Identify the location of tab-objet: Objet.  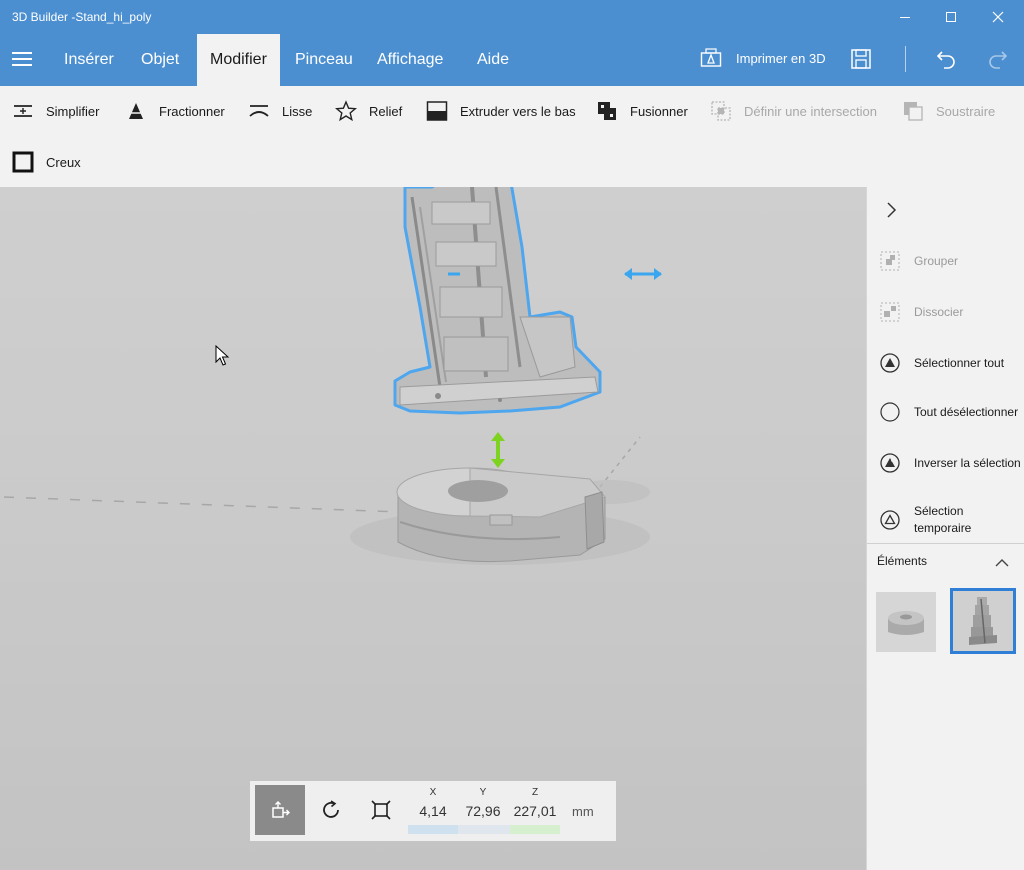
(160, 60).